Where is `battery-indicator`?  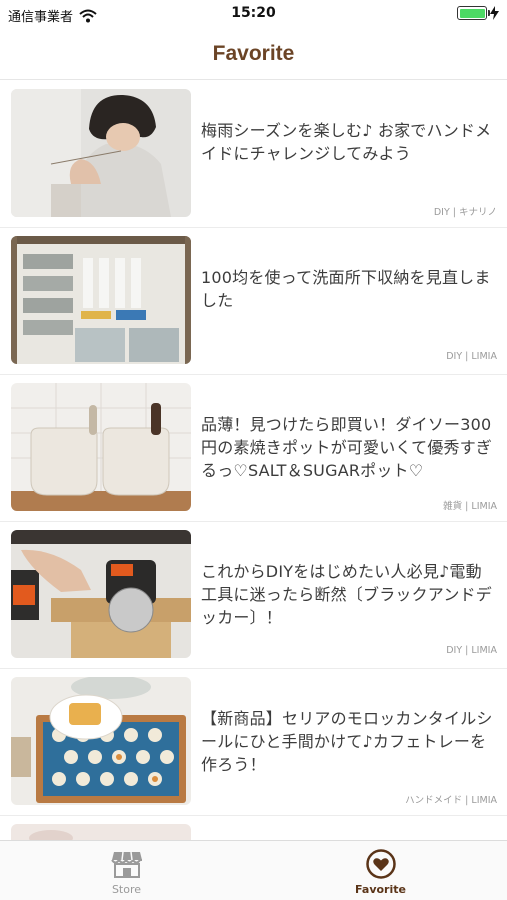
battery-indicator is located at coordinates (478, 13).